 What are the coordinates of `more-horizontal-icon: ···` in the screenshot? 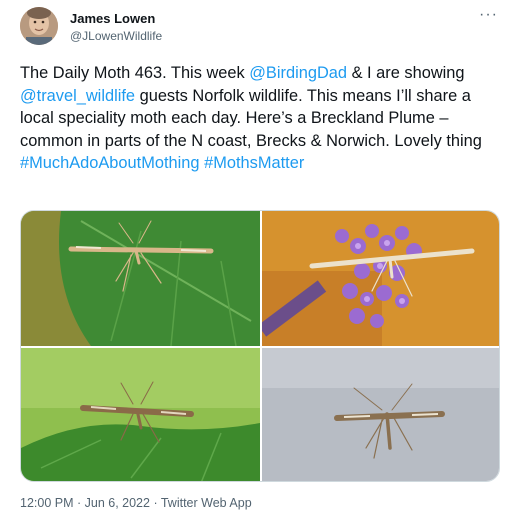 It's located at (488, 15).